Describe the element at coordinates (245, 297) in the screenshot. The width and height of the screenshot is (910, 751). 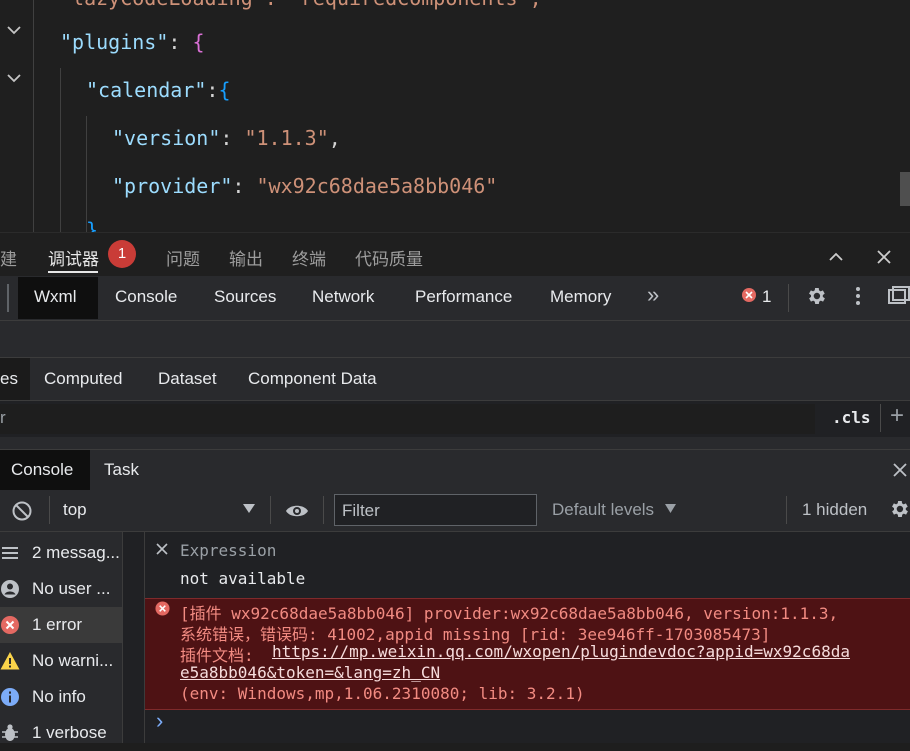
I see `tab-sources: Sources` at that location.